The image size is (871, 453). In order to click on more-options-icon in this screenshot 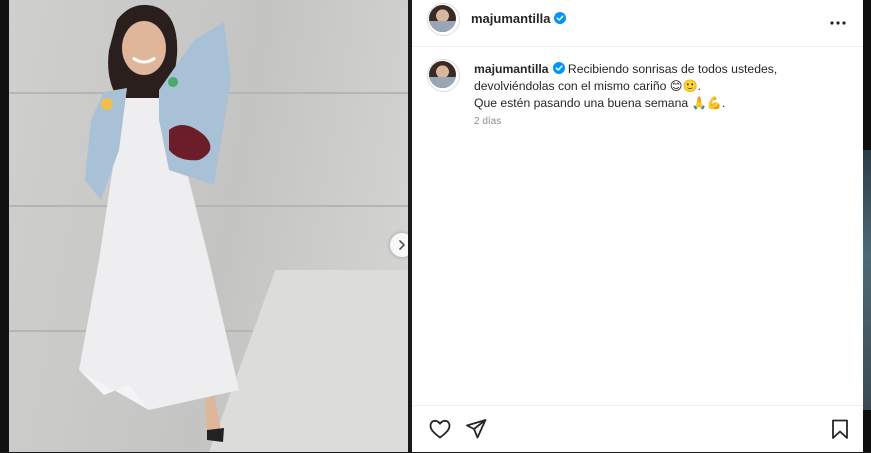, I will do `click(838, 23)`.